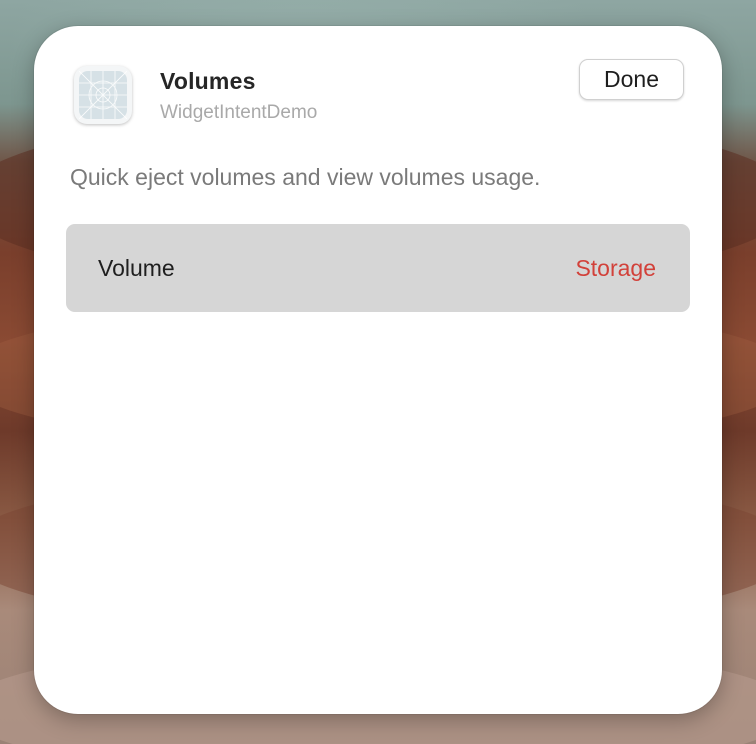 The width and height of the screenshot is (756, 744). Describe the element at coordinates (136, 268) in the screenshot. I see `parameter-label: Volume` at that location.